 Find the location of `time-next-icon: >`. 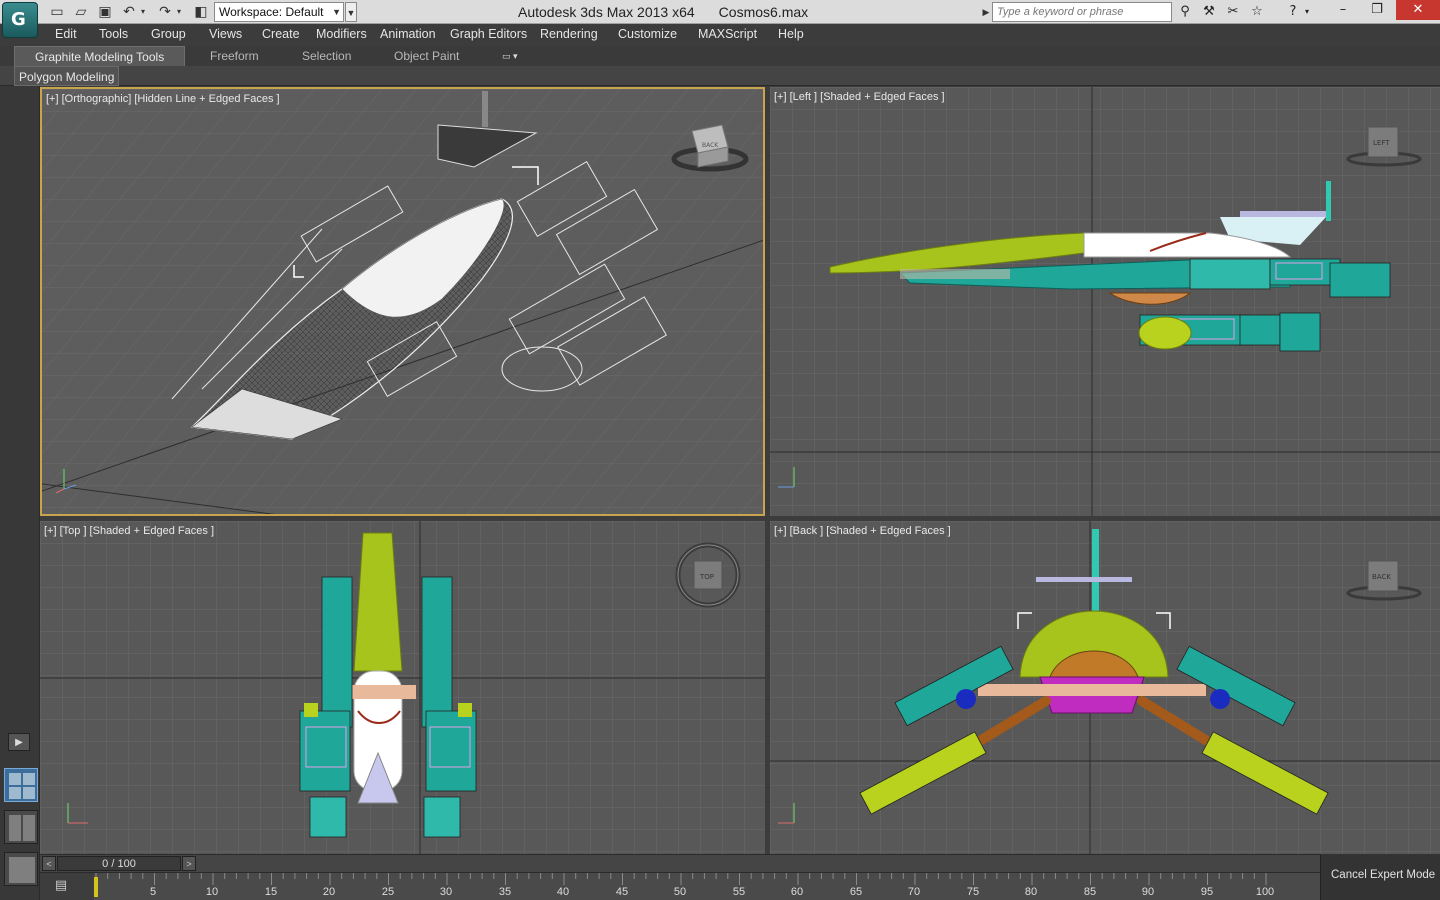

time-next-icon: > is located at coordinates (189, 863).